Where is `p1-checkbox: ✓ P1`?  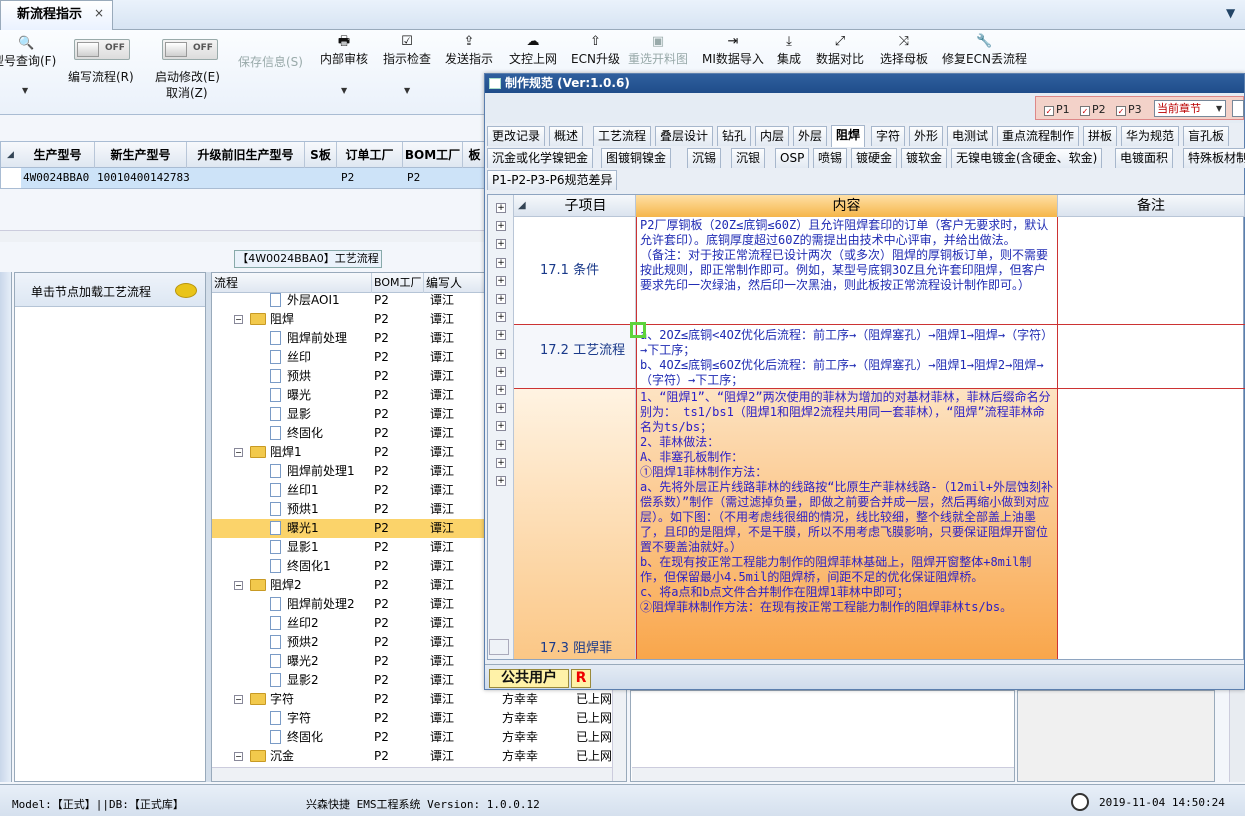 p1-checkbox: ✓ P1 is located at coordinates (1057, 109).